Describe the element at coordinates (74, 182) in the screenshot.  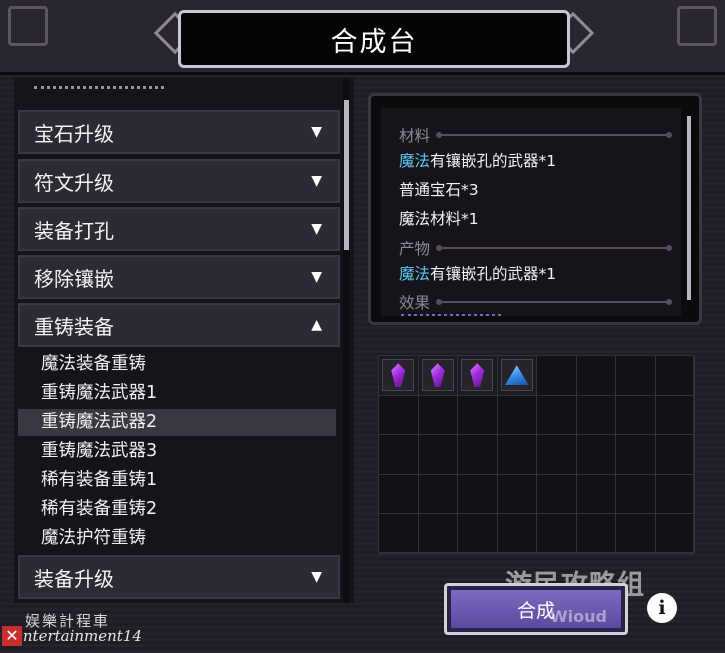
I see `category-label: 符文升级` at that location.